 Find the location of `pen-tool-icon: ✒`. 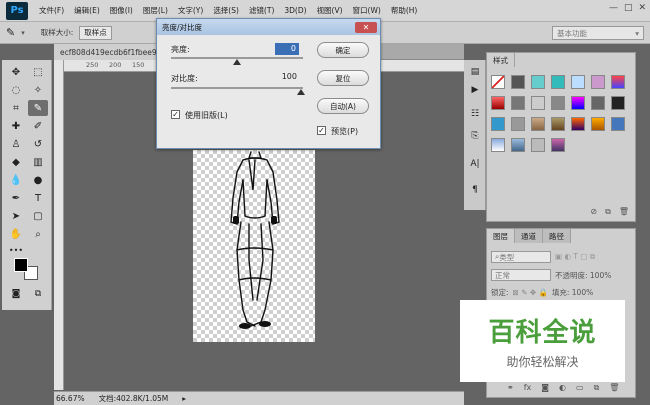

pen-tool-icon: ✒ is located at coordinates (16, 198).